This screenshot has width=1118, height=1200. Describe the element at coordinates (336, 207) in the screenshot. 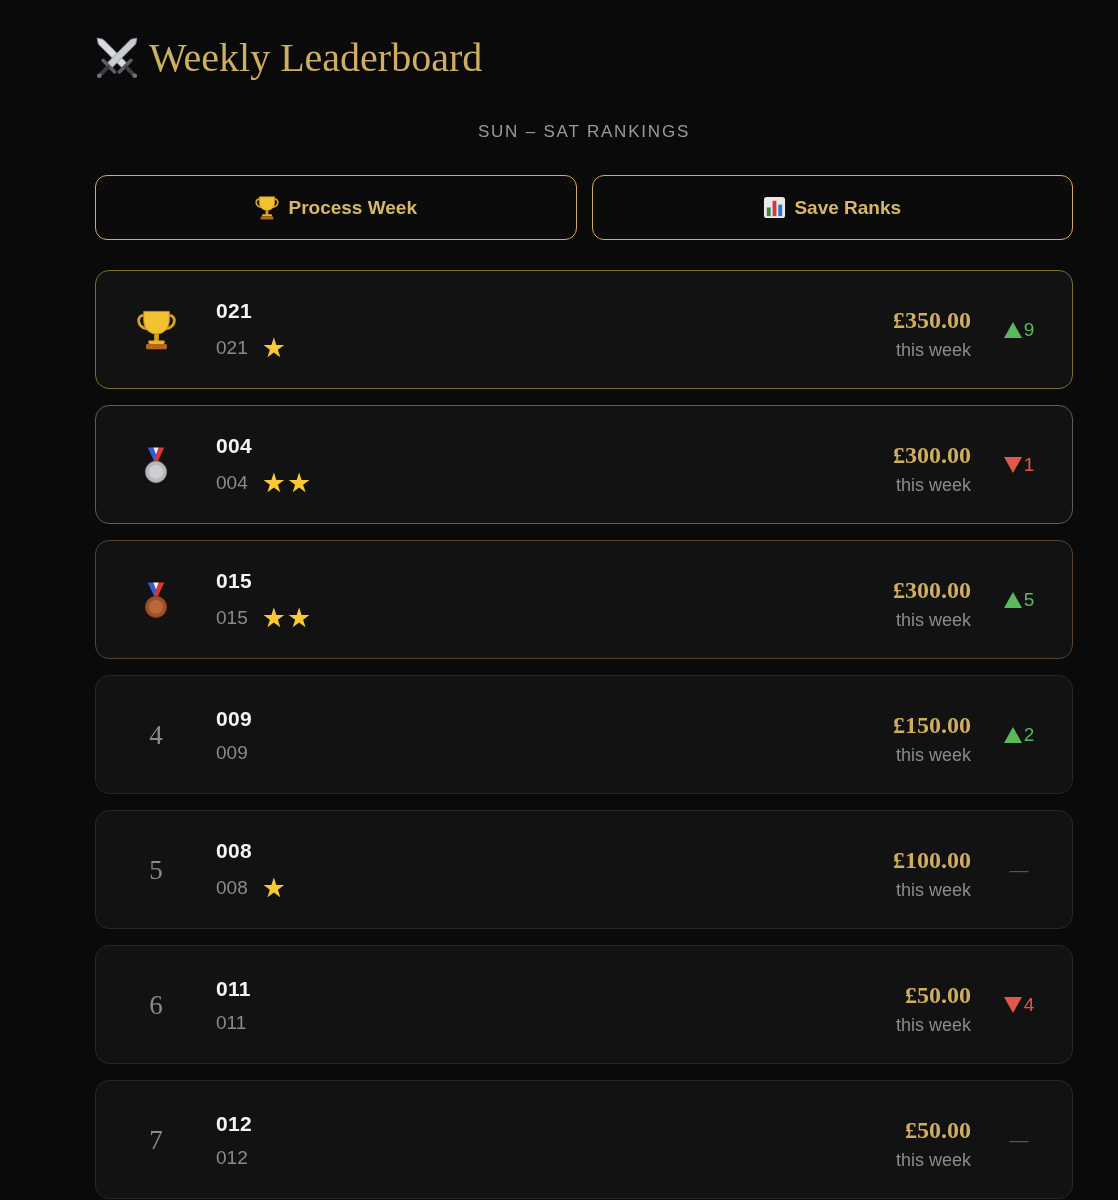

I see `process-button: Process Week` at that location.